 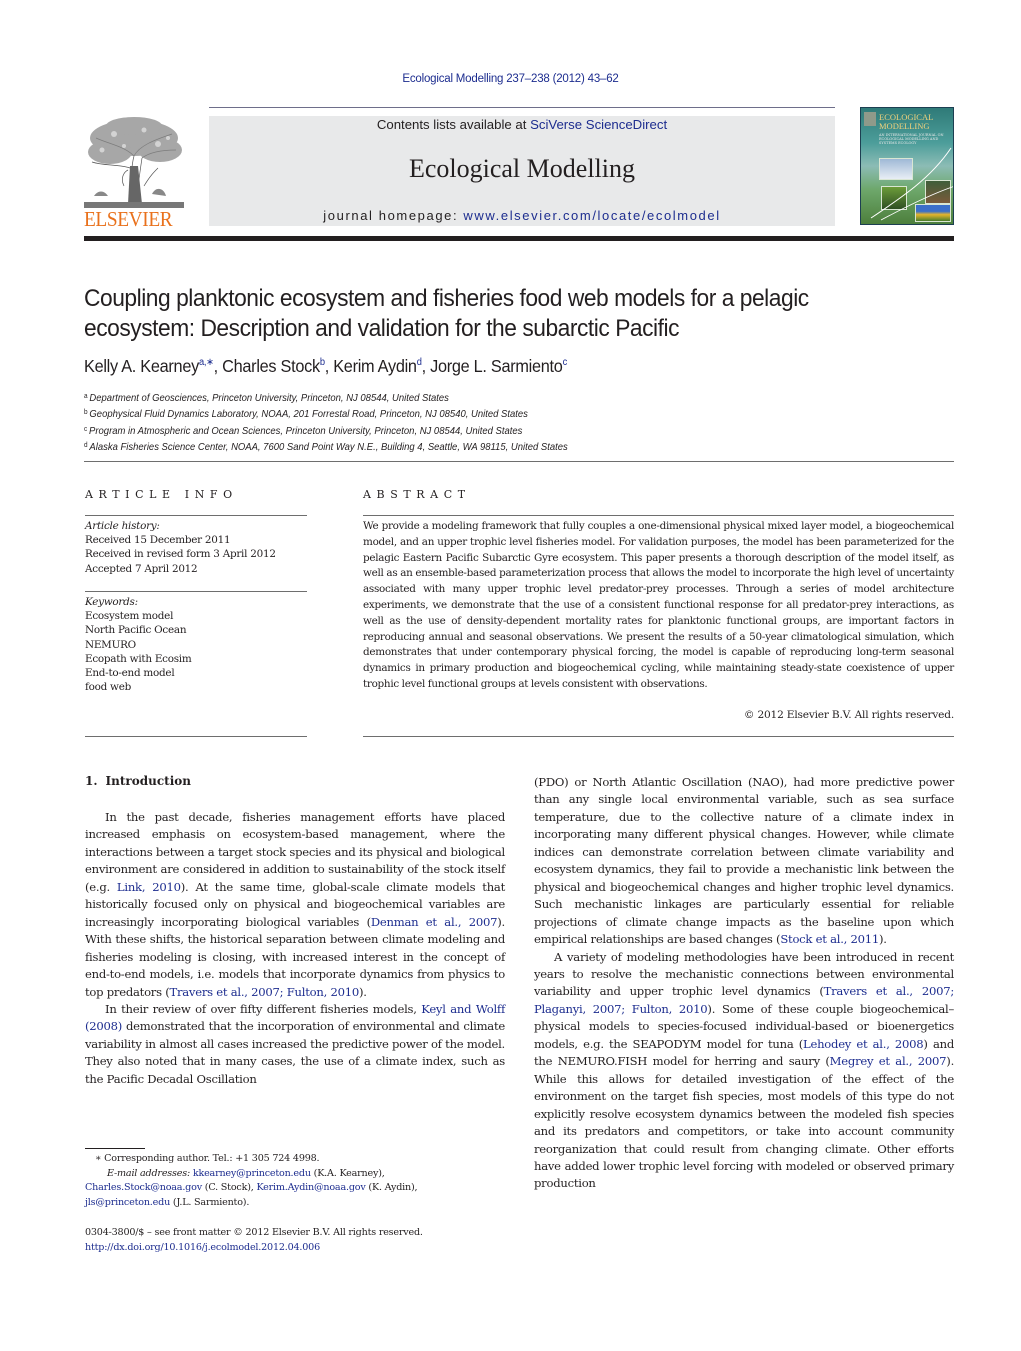 I want to click on author-affiliation-link: c, so click(x=565, y=362).